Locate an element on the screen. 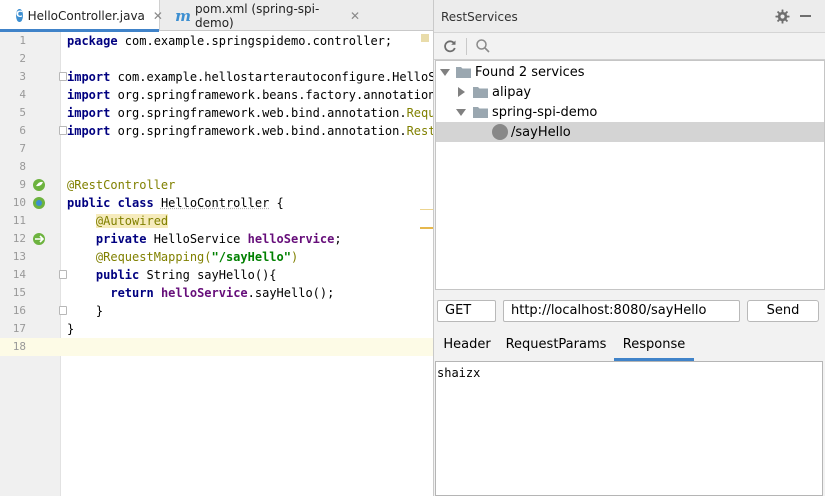 The height and width of the screenshot is (496, 825). code-line: 11 @Autowired is located at coordinates (216, 221).